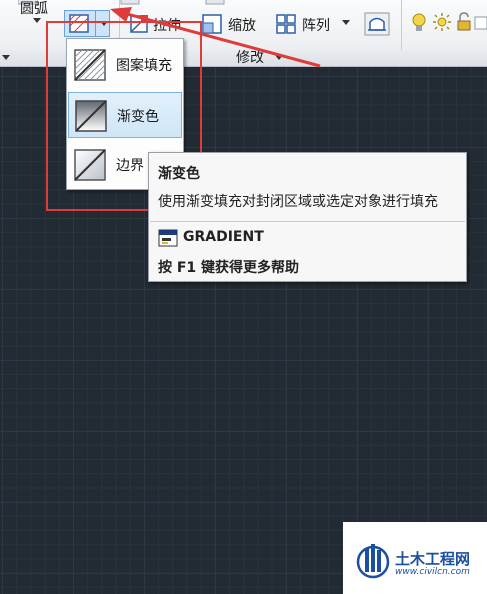 Image resolution: width=487 pixels, height=594 pixels. I want to click on watermark: 土木工程网 www.civilcn.com, so click(415, 558).